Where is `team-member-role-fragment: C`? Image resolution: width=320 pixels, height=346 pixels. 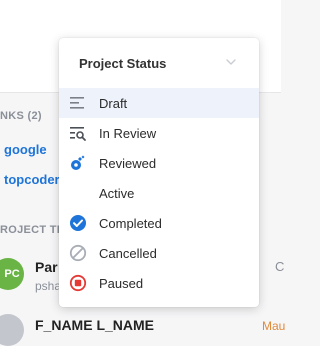
team-member-role-fragment: C is located at coordinates (280, 266).